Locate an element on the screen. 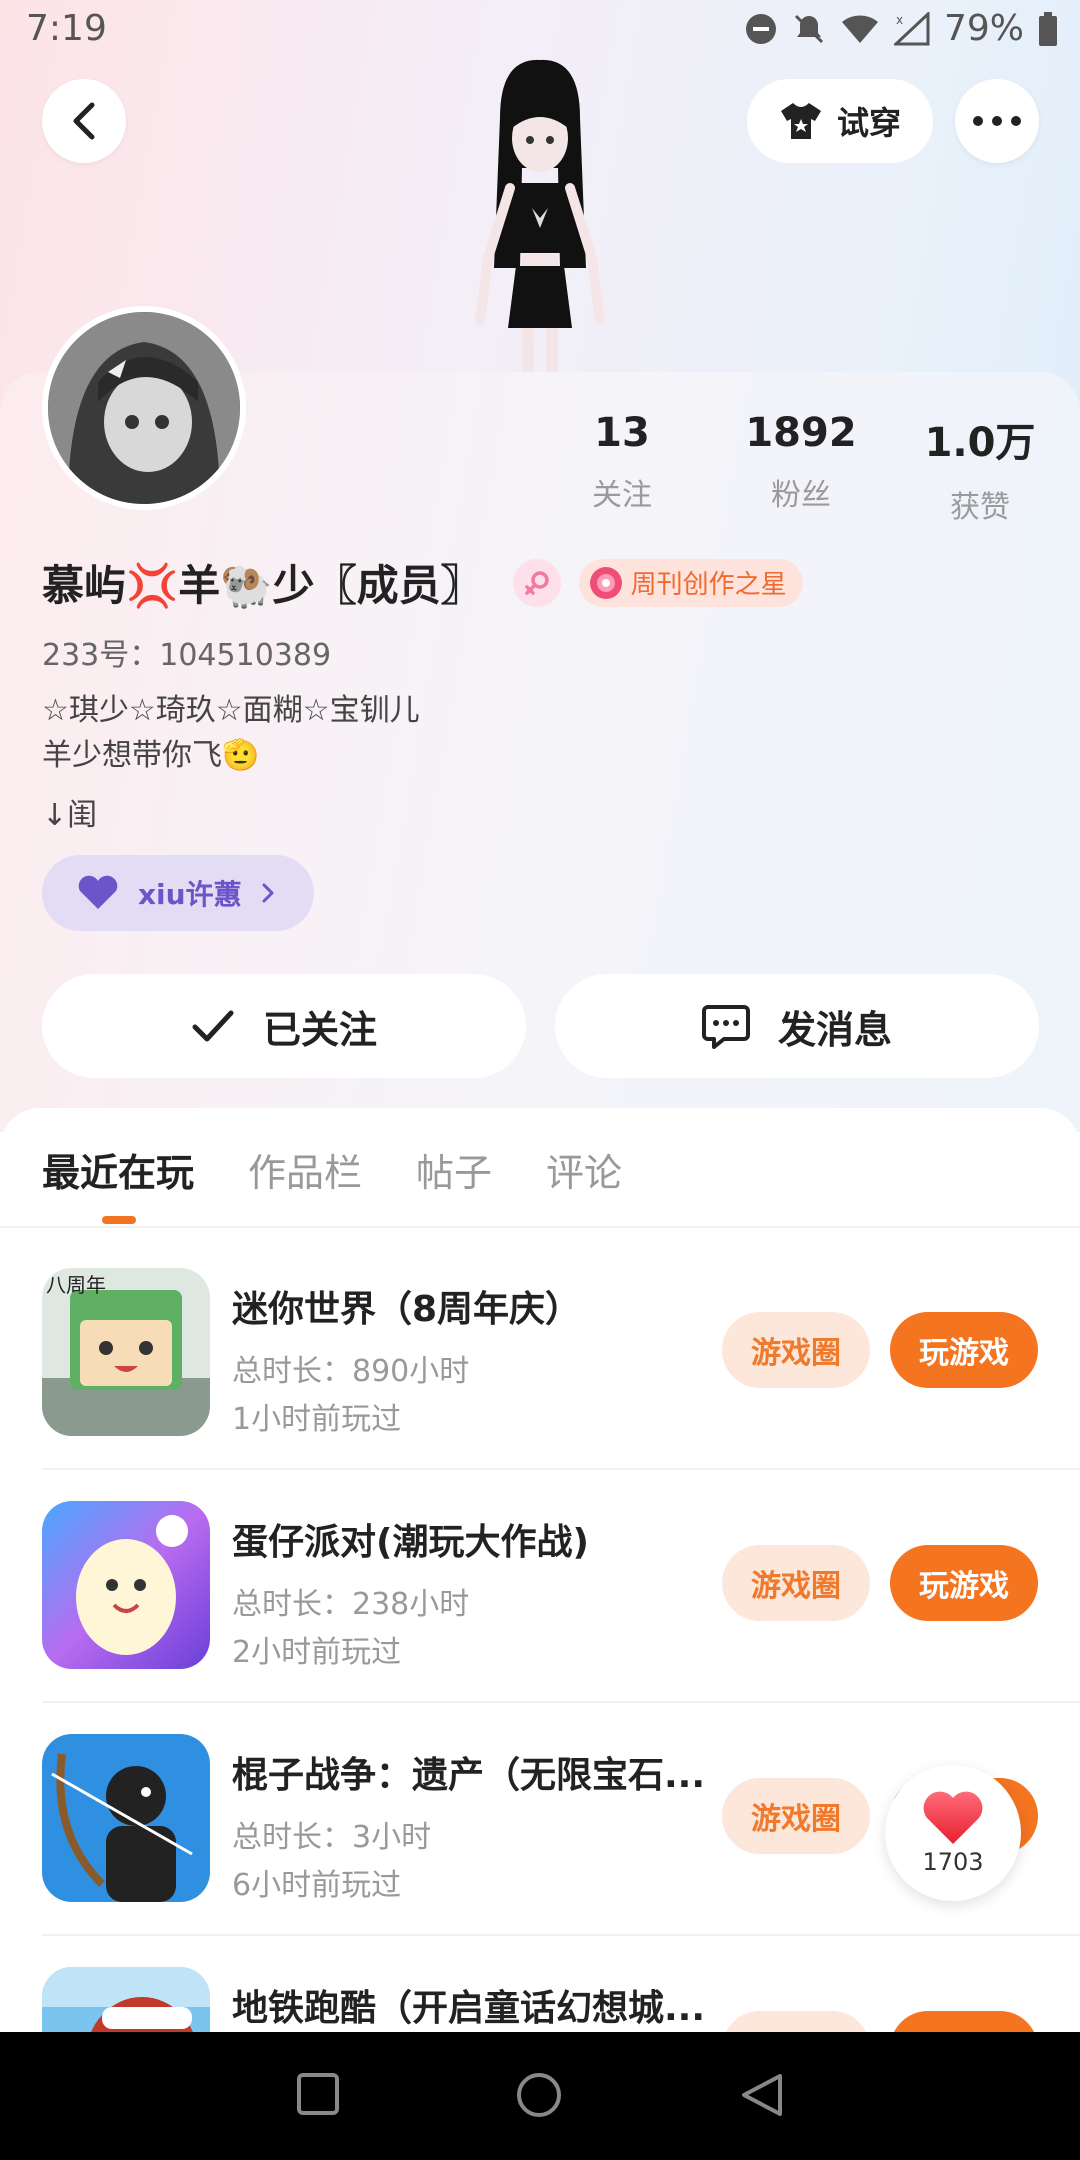 The image size is (1080, 2160). svg-text: x is located at coordinates (899, 20).